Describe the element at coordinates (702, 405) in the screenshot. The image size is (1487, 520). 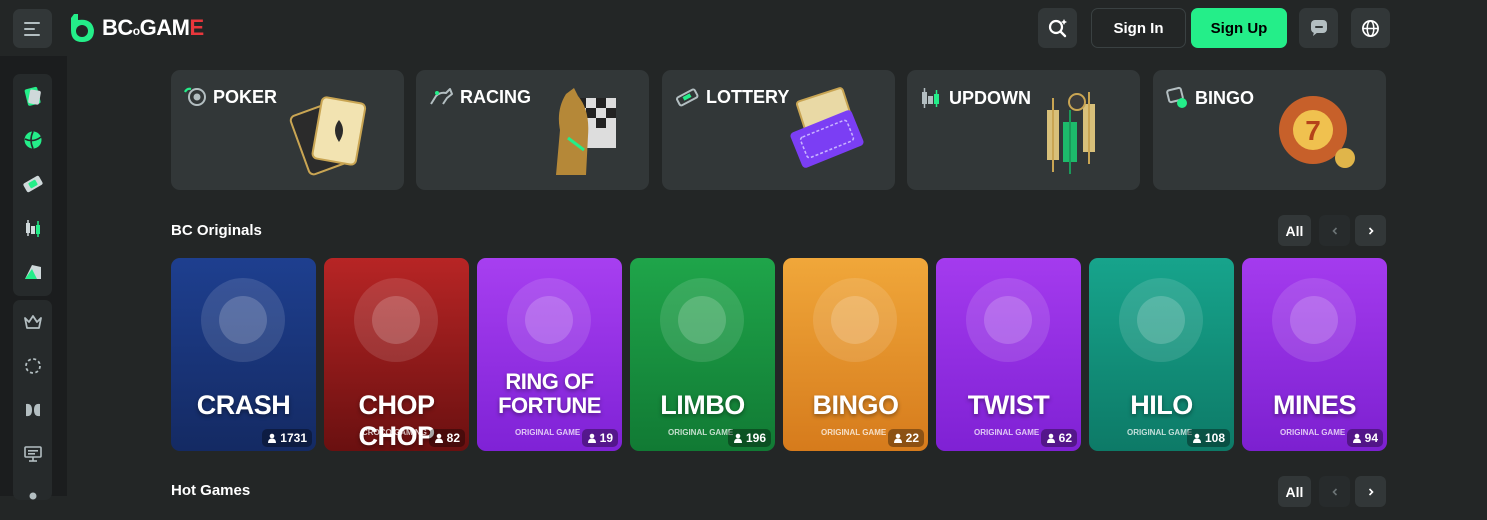
I see `game-title: LIMBO` at that location.